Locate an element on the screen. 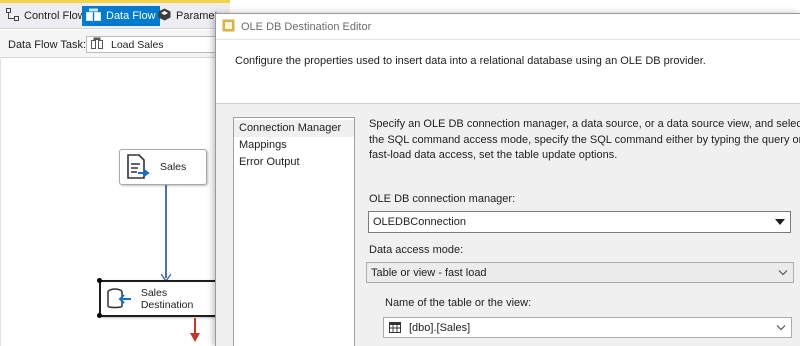 The height and width of the screenshot is (346, 800). table-grid-icon is located at coordinates (392, 327).